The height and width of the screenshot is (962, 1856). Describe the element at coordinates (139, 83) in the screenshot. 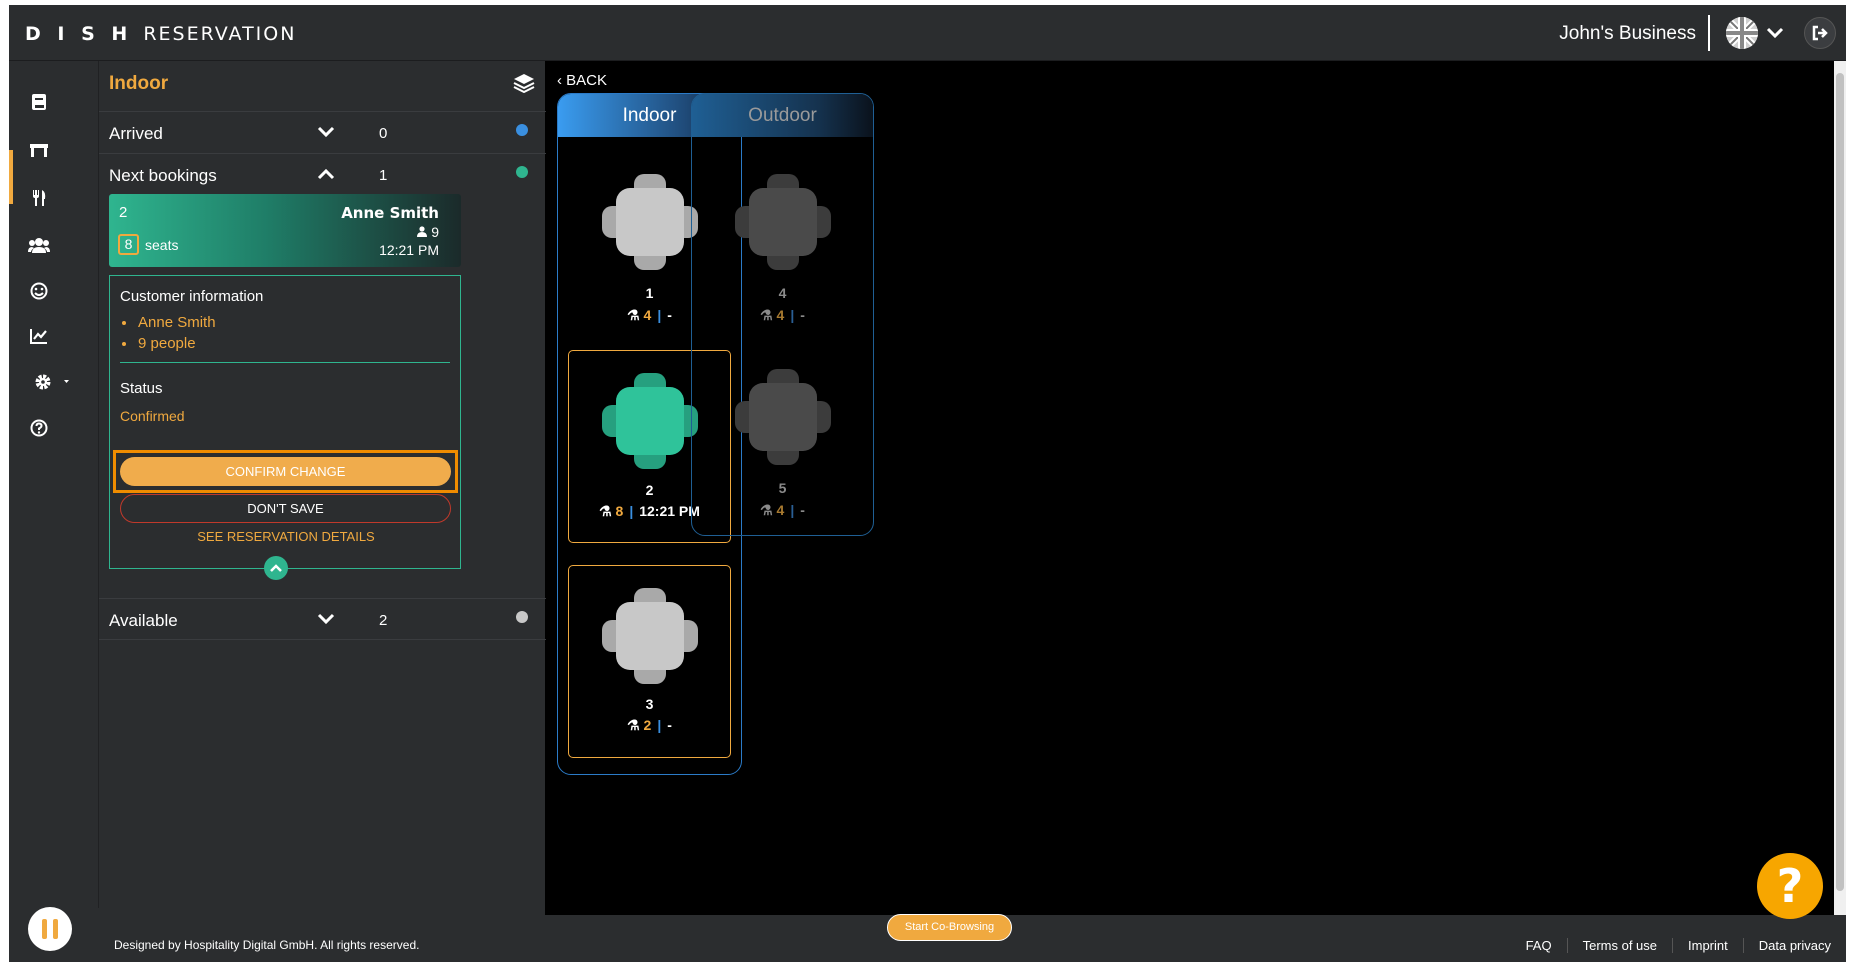

I see `panel-title: Indoor` at that location.